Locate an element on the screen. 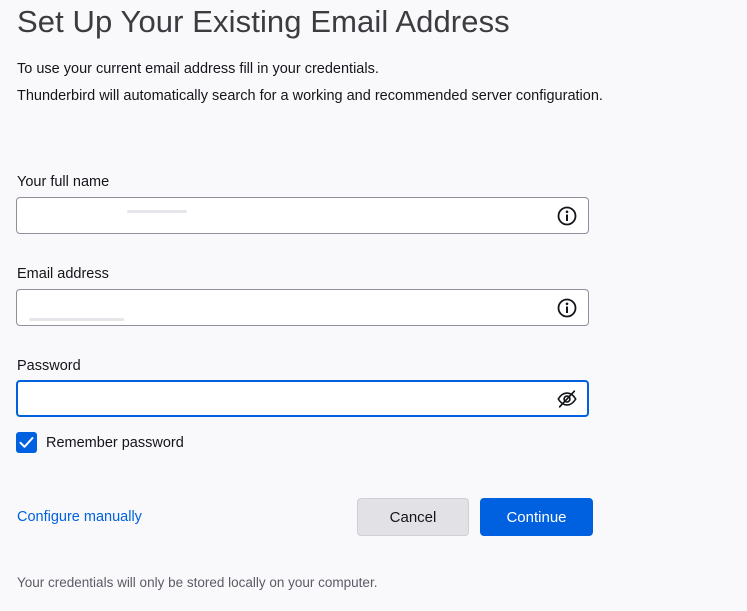 This screenshot has height=611, width=747. eye-slash-icon is located at coordinates (567, 399).